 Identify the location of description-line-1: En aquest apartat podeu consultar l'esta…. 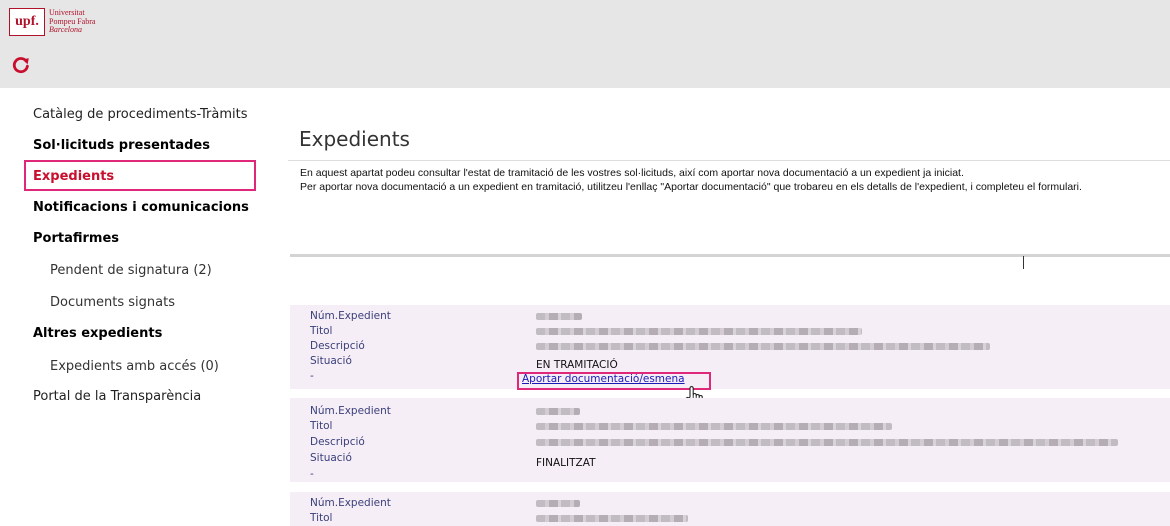
(632, 173).